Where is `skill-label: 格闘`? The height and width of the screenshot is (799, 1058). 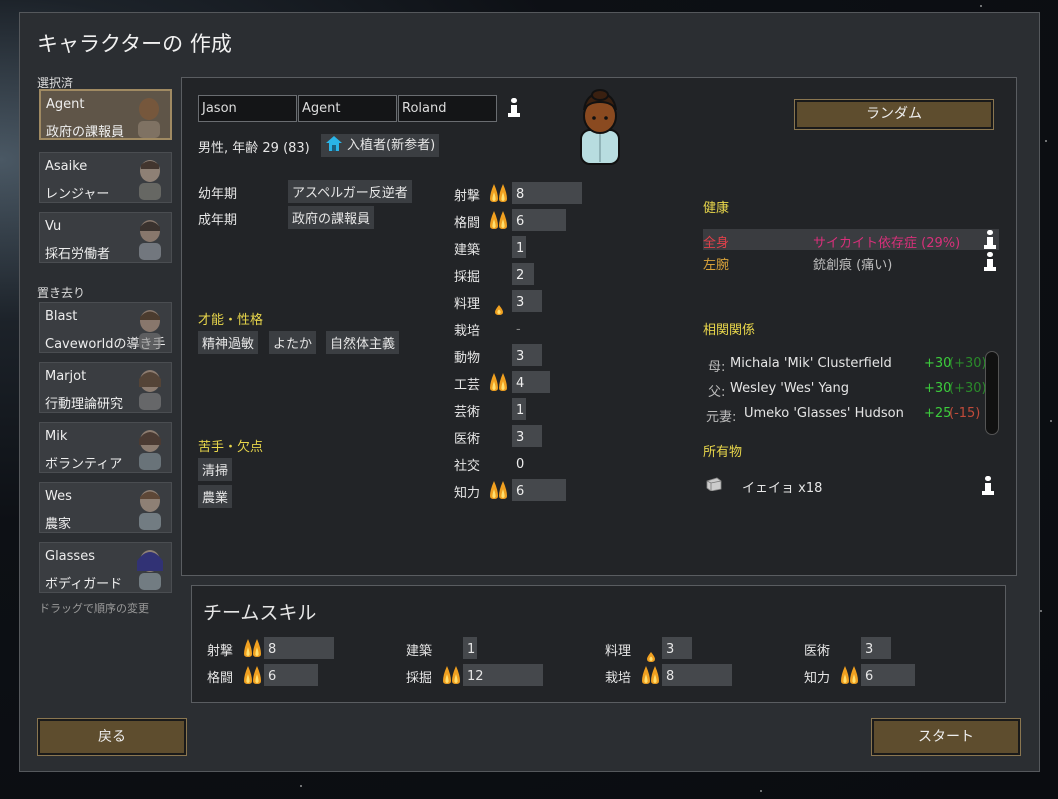
skill-label: 格闘 is located at coordinates (467, 223).